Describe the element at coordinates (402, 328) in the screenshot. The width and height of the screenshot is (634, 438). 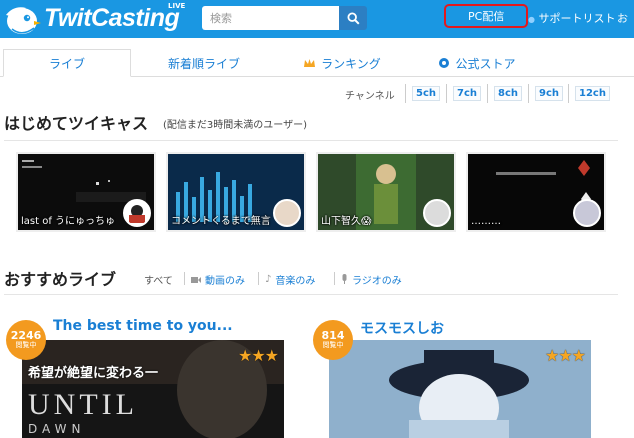
I see `recommended-stream-title: モスモスしお` at that location.